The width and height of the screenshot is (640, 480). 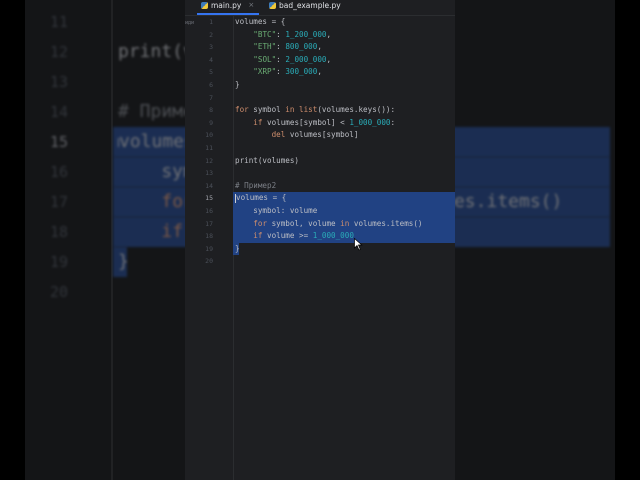 I want to click on code-text: del volumes[symbol], so click(x=297, y=135).